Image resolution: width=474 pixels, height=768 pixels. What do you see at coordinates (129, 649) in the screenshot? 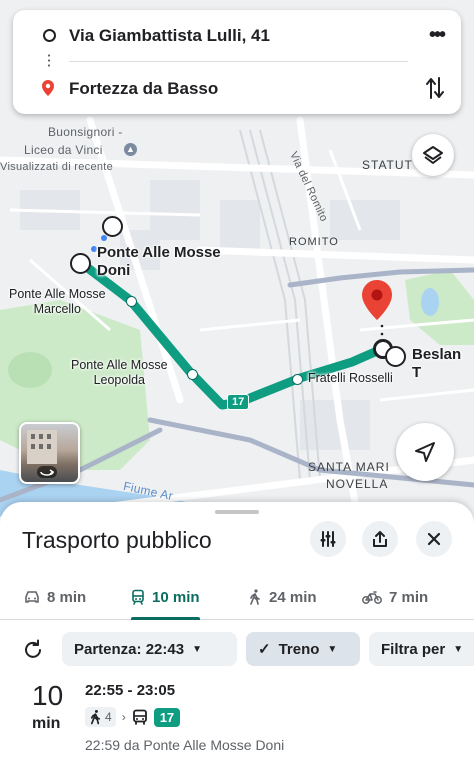
I see `departure-time-label: Partenza: 22:43` at bounding box center [129, 649].